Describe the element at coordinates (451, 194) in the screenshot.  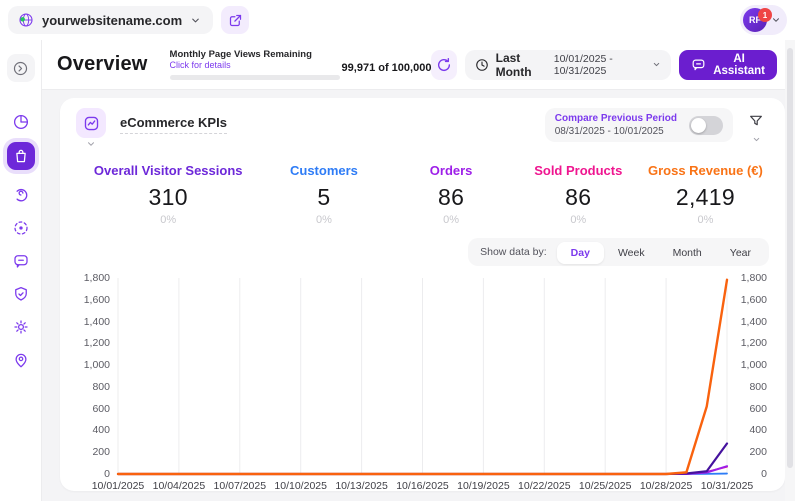
I see `kpi-orders: Orders 86 0%` at that location.